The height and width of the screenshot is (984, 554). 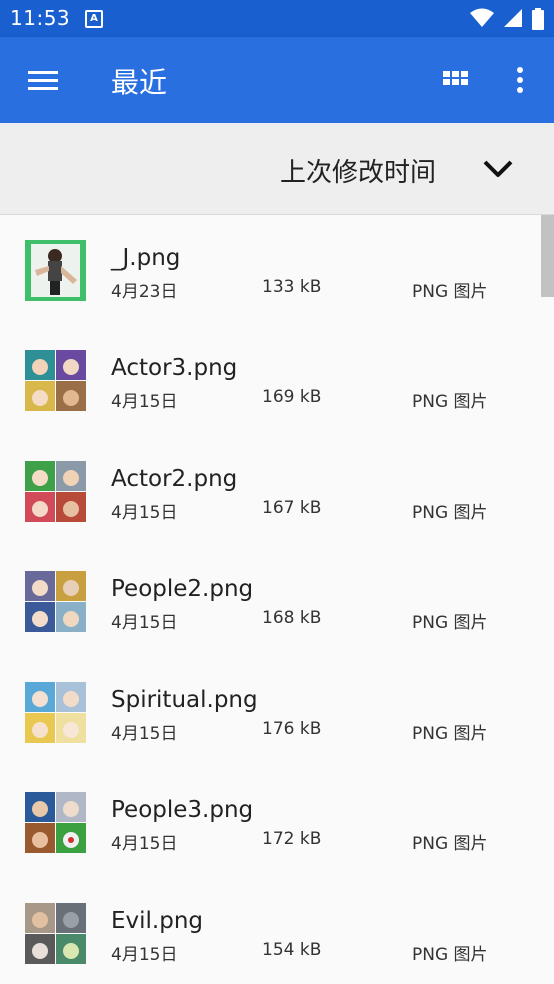 What do you see at coordinates (538, 19) in the screenshot?
I see `battery-icon` at bounding box center [538, 19].